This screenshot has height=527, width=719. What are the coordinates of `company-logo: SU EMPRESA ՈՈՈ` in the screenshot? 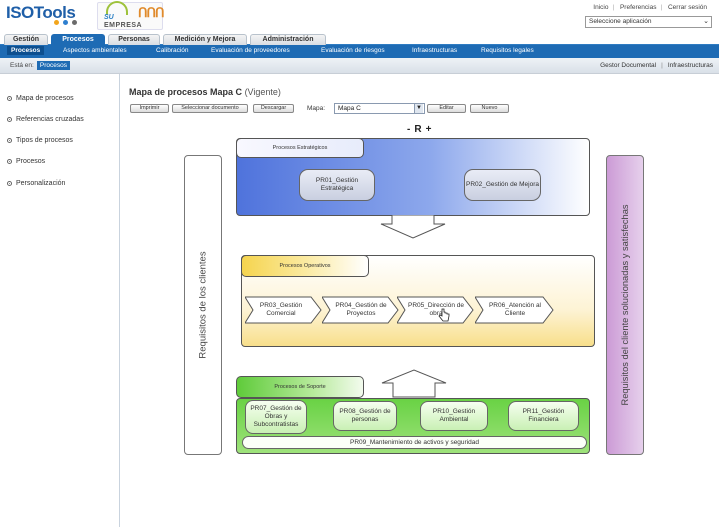 It's located at (131, 15).